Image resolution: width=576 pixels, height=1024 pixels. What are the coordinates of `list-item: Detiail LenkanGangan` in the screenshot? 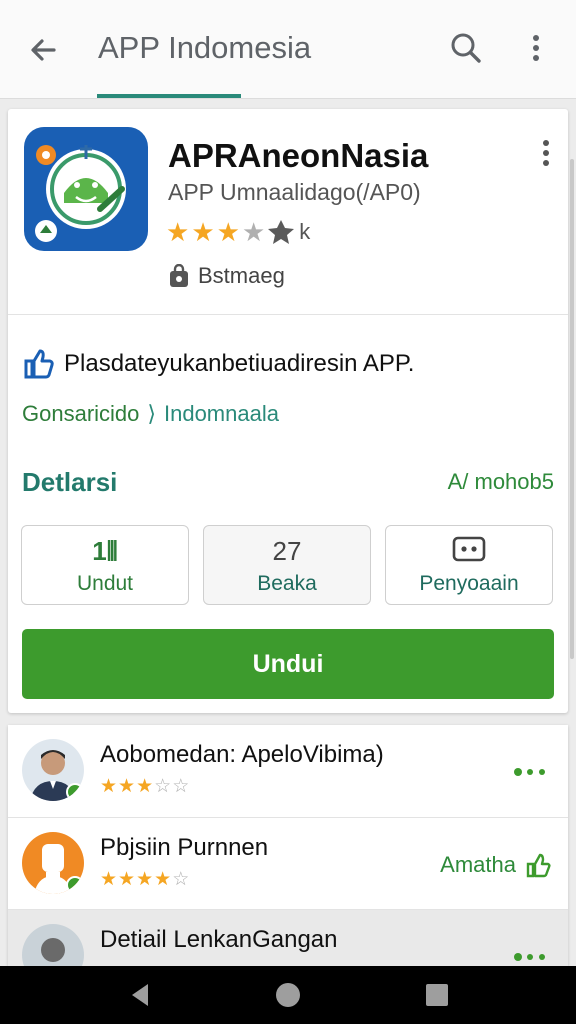 It's located at (288, 937).